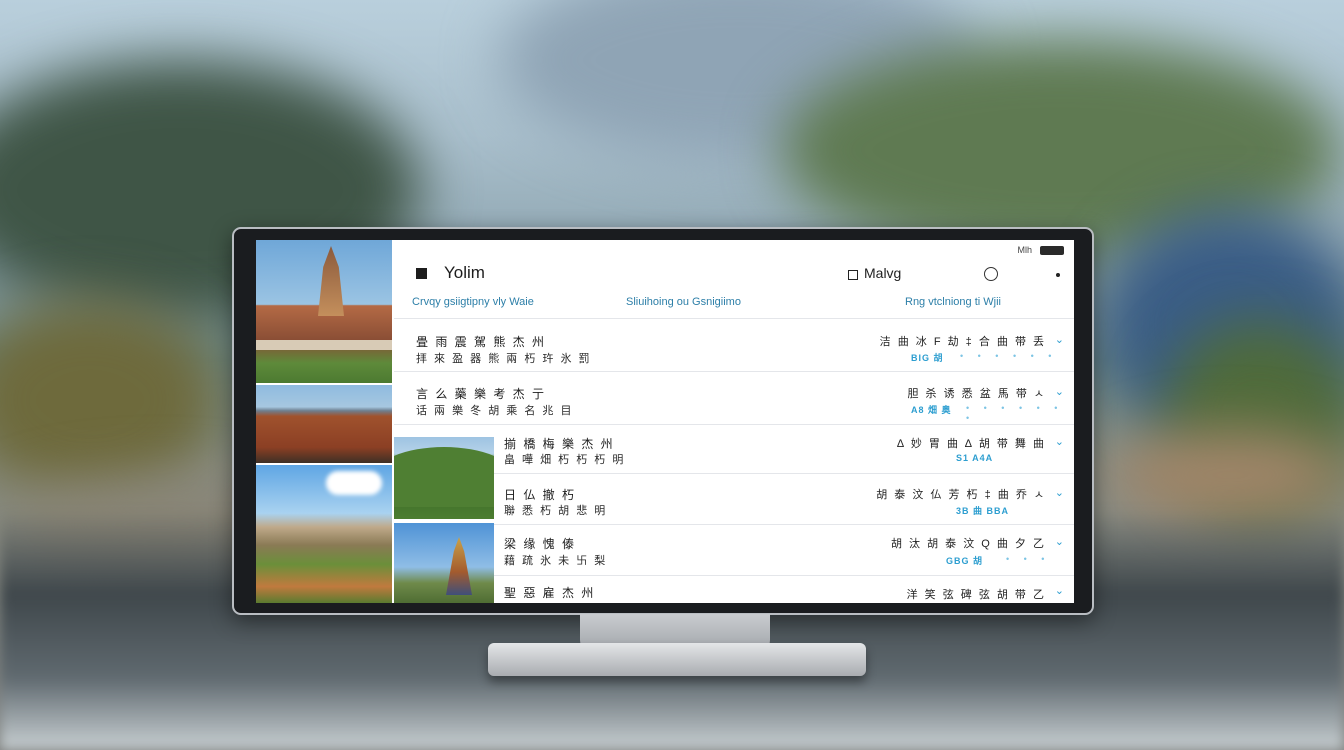  I want to click on item-subtitle: 话 兩 樂 冬 胡 乘 名 兆 目, so click(495, 411).